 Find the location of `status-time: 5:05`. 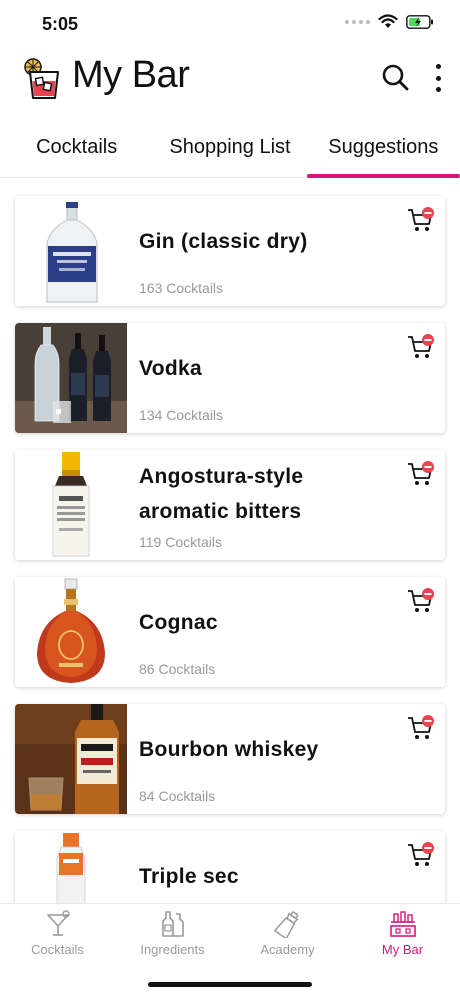

status-time: 5:05 is located at coordinates (60, 24).